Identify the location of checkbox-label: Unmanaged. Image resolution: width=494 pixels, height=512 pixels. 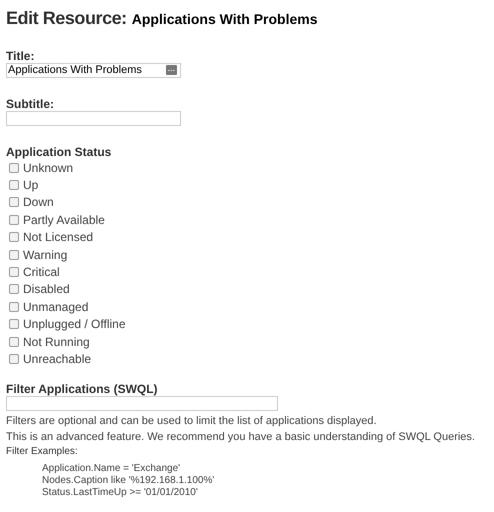
(55, 307).